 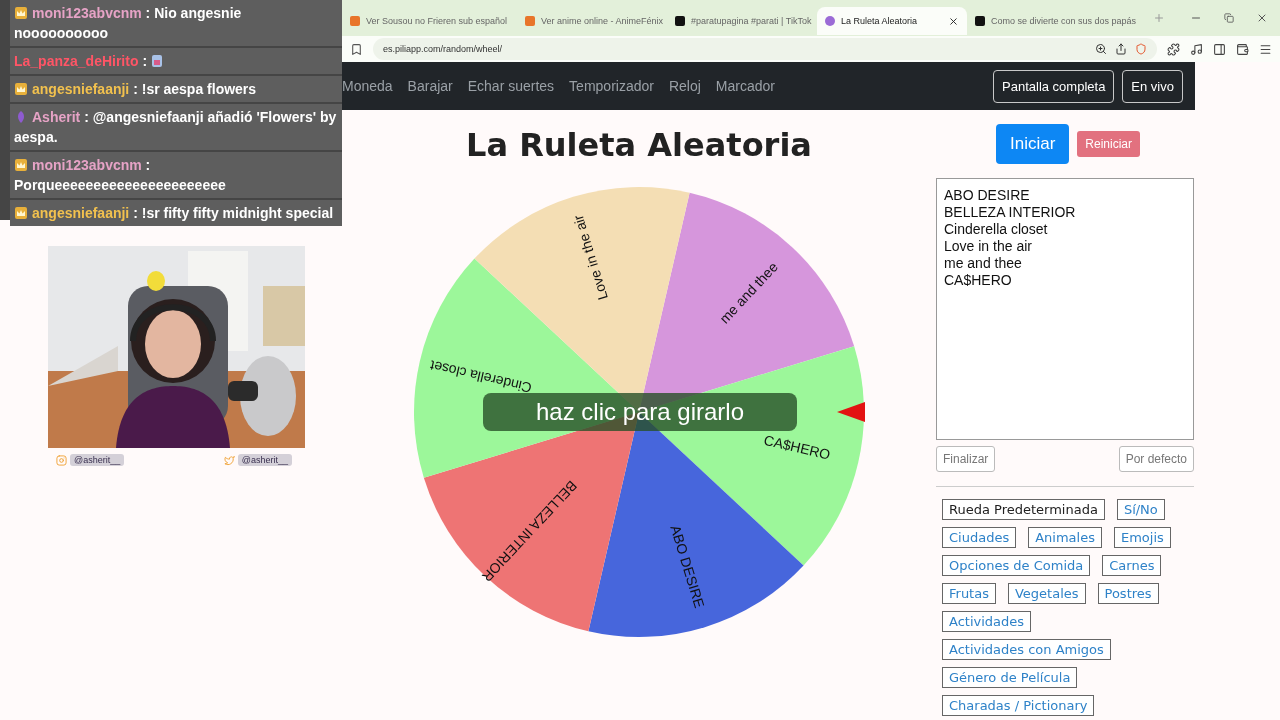 I want to click on segment-label: me and thee, so click(x=748, y=292).